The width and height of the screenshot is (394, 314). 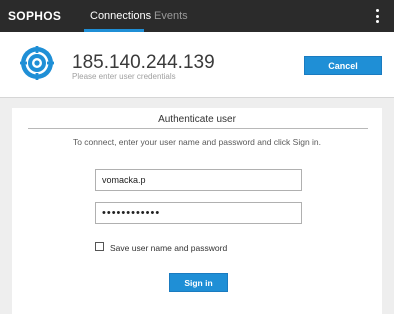 What do you see at coordinates (197, 119) in the screenshot?
I see `panel-title: Authenticate user` at bounding box center [197, 119].